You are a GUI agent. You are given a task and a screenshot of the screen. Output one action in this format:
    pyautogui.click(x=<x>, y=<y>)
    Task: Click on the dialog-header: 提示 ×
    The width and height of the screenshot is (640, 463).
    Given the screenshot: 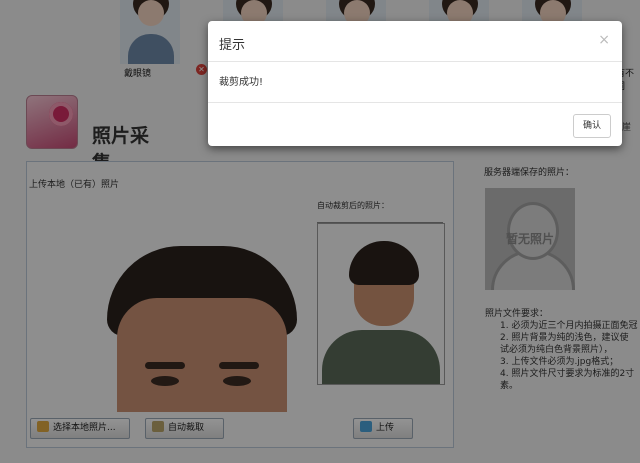 What is the action you would take?
    pyautogui.click(x=415, y=41)
    